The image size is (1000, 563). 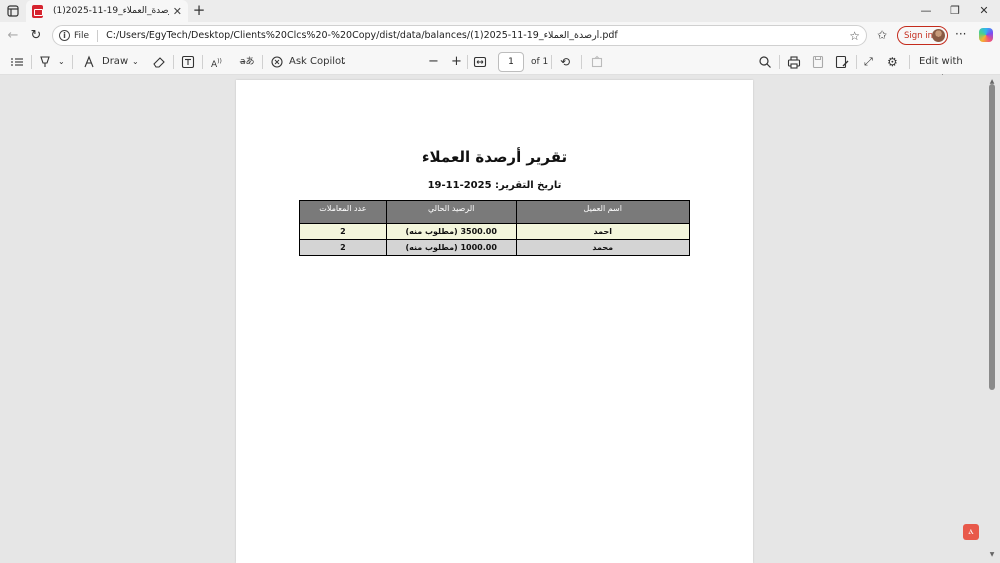 I want to click on zoom-in-icon: +, so click(x=456, y=62).